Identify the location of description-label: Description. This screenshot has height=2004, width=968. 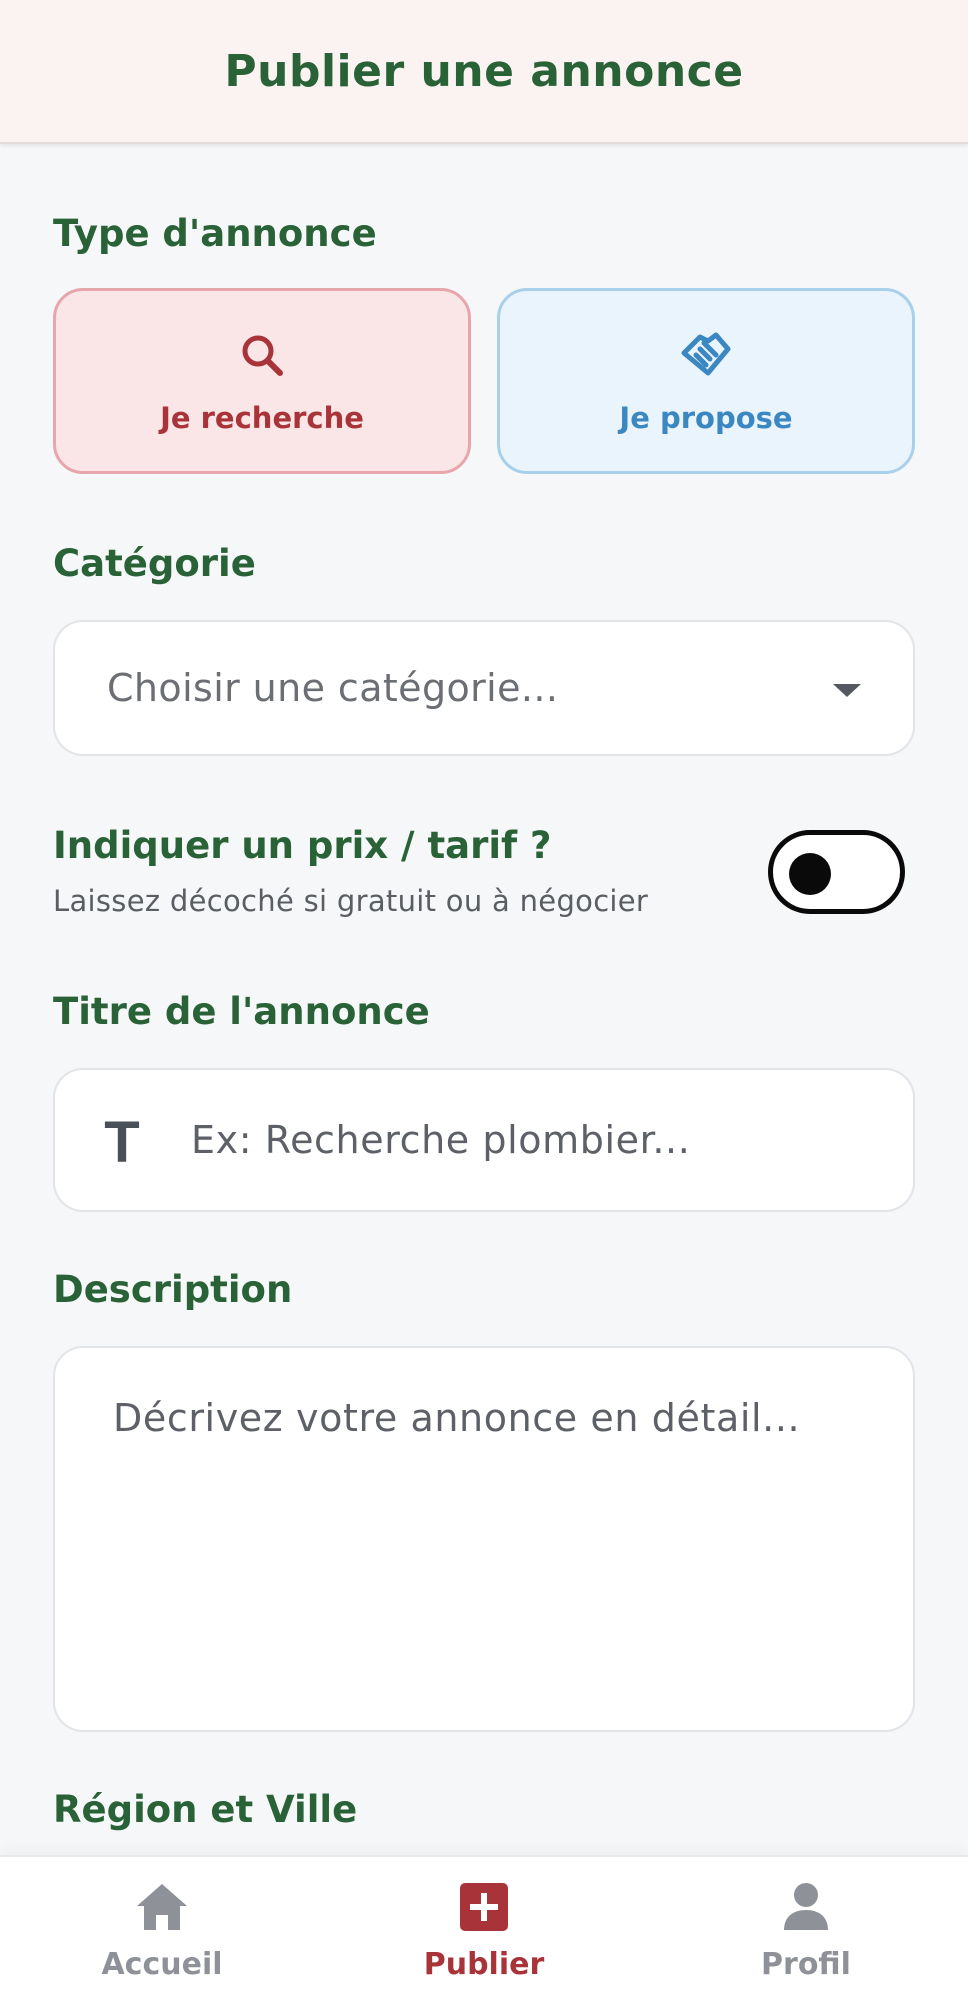
(173, 1289).